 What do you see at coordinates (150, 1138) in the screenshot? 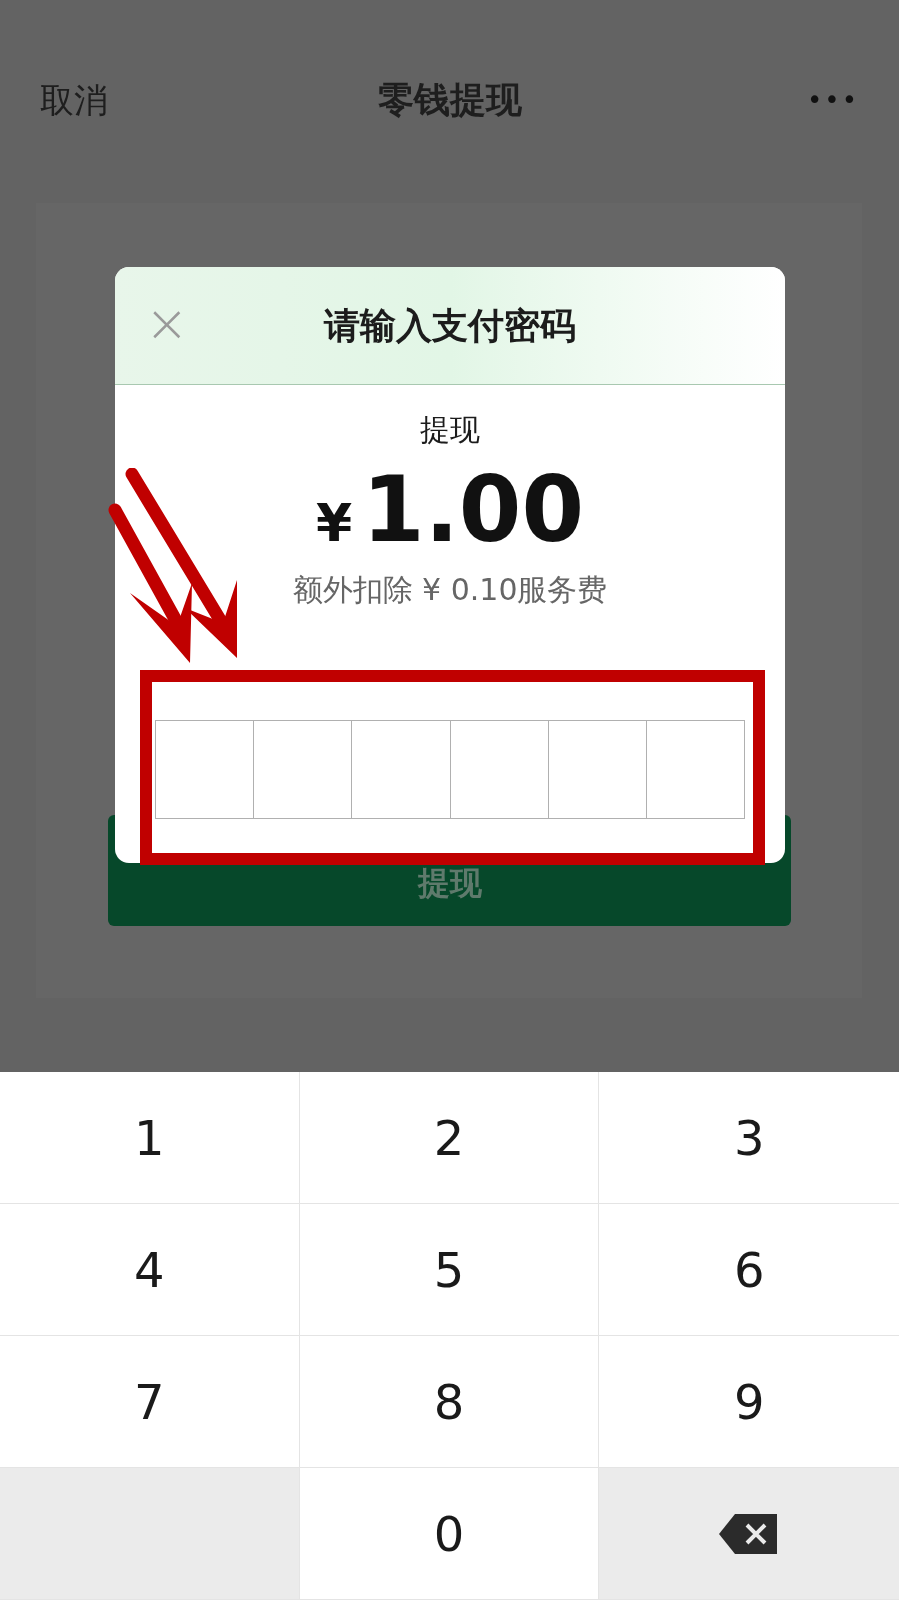
I see `digit-key: 1` at bounding box center [150, 1138].